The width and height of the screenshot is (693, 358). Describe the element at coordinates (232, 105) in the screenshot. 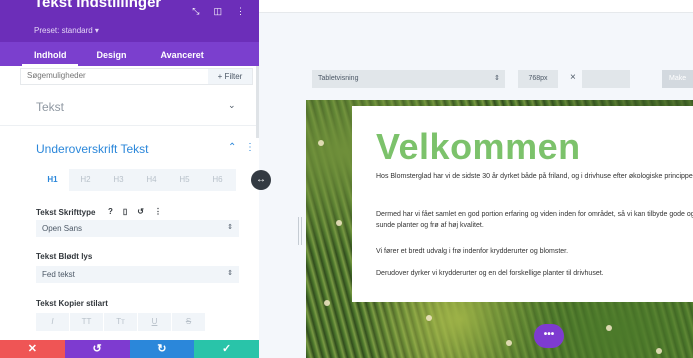

I see `chevron-down-icon: ⌄` at that location.